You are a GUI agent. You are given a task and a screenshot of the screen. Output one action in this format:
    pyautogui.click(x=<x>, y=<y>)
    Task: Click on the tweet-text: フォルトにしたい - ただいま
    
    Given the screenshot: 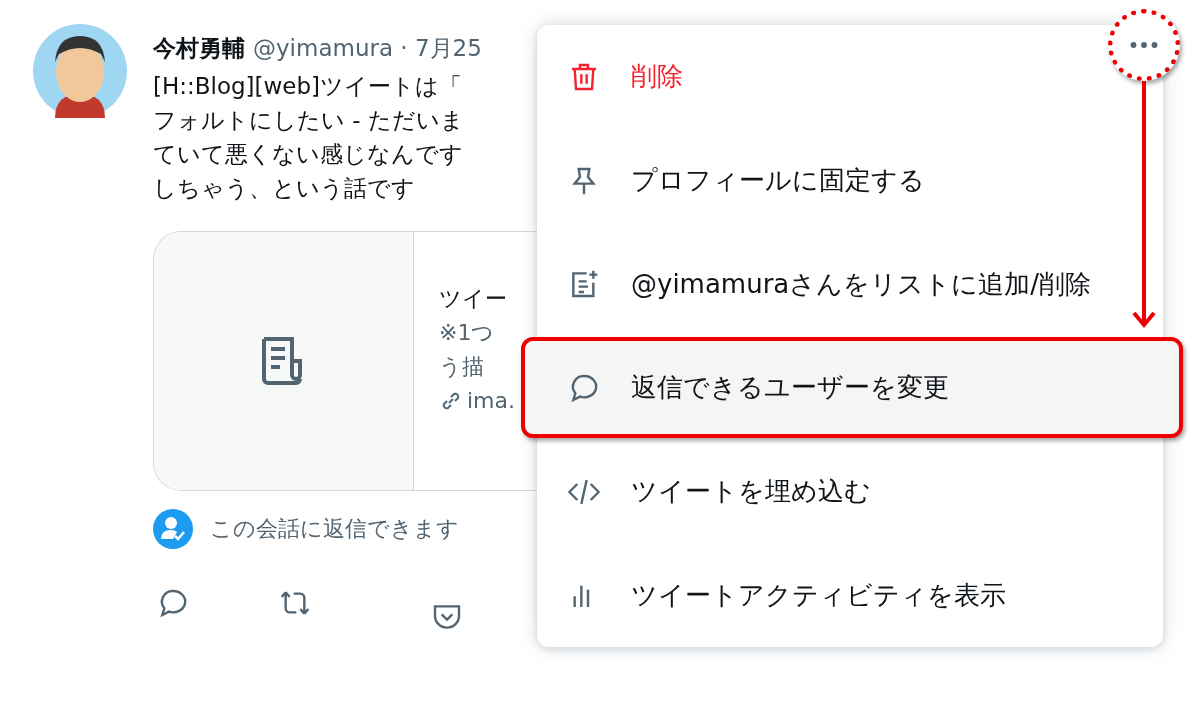 What is the action you would take?
    pyautogui.click(x=308, y=120)
    